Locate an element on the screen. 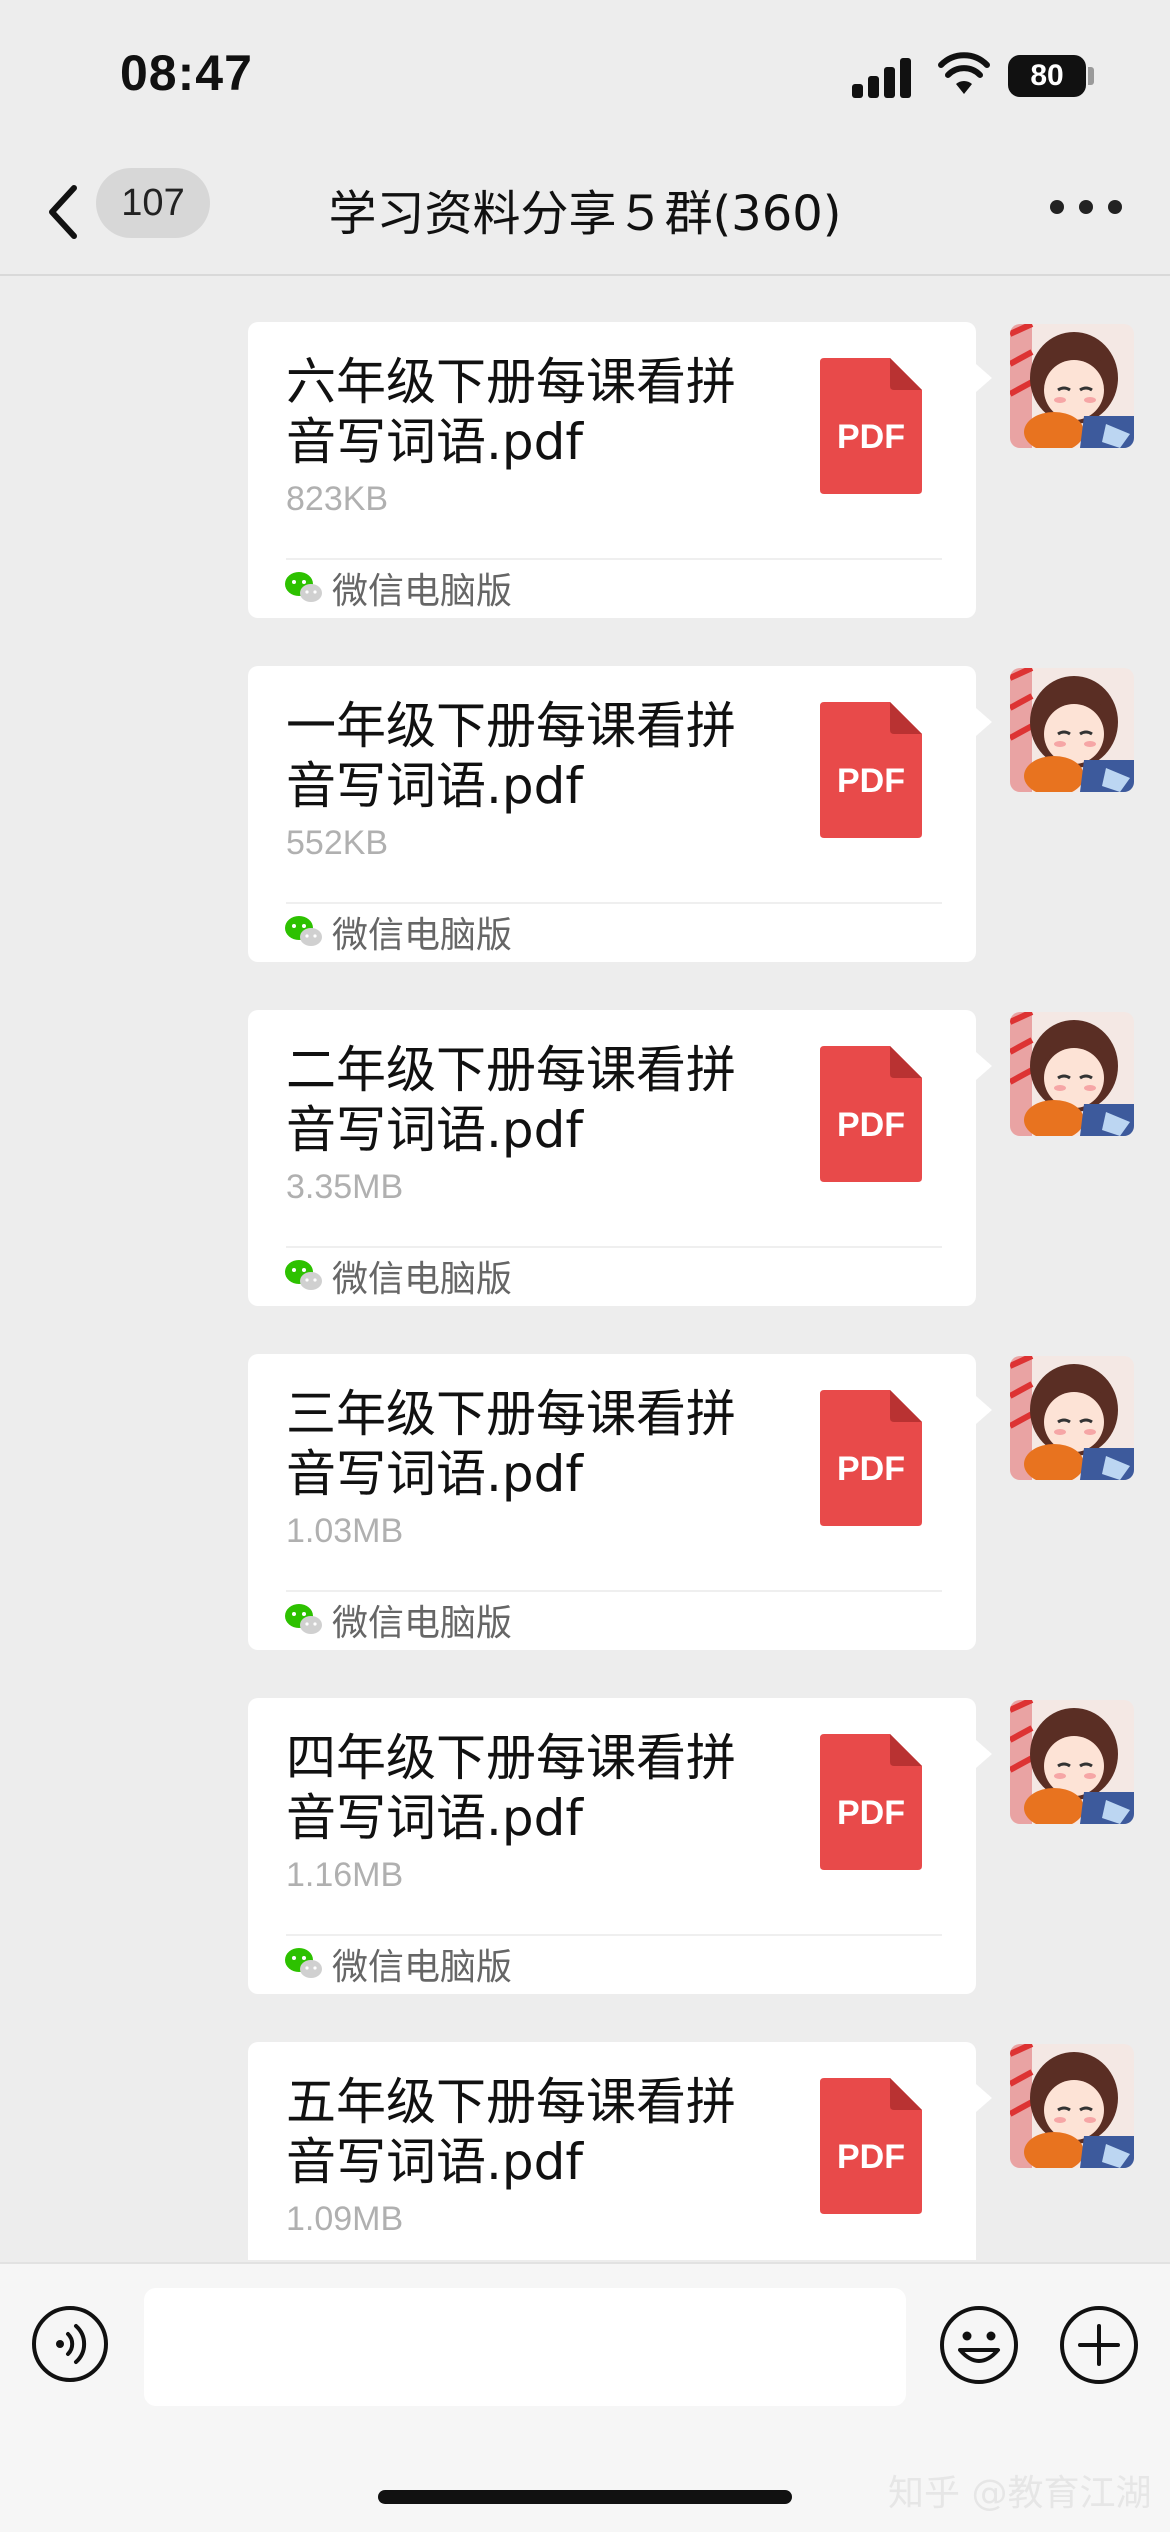 This screenshot has width=1170, height=2532. file-size: 1.16MB is located at coordinates (345, 1875).